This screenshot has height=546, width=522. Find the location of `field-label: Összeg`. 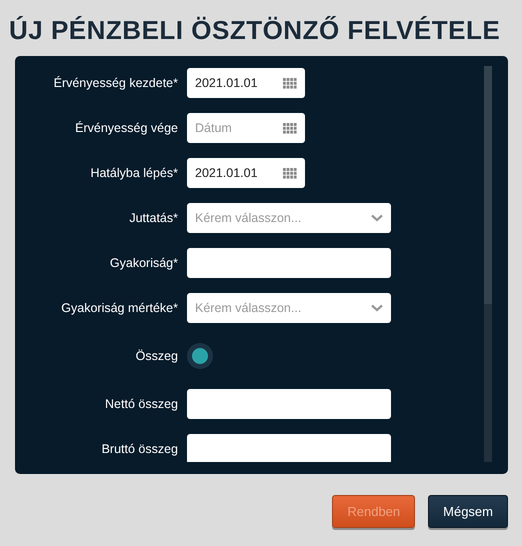

field-label: Összeg is located at coordinates (156, 356).